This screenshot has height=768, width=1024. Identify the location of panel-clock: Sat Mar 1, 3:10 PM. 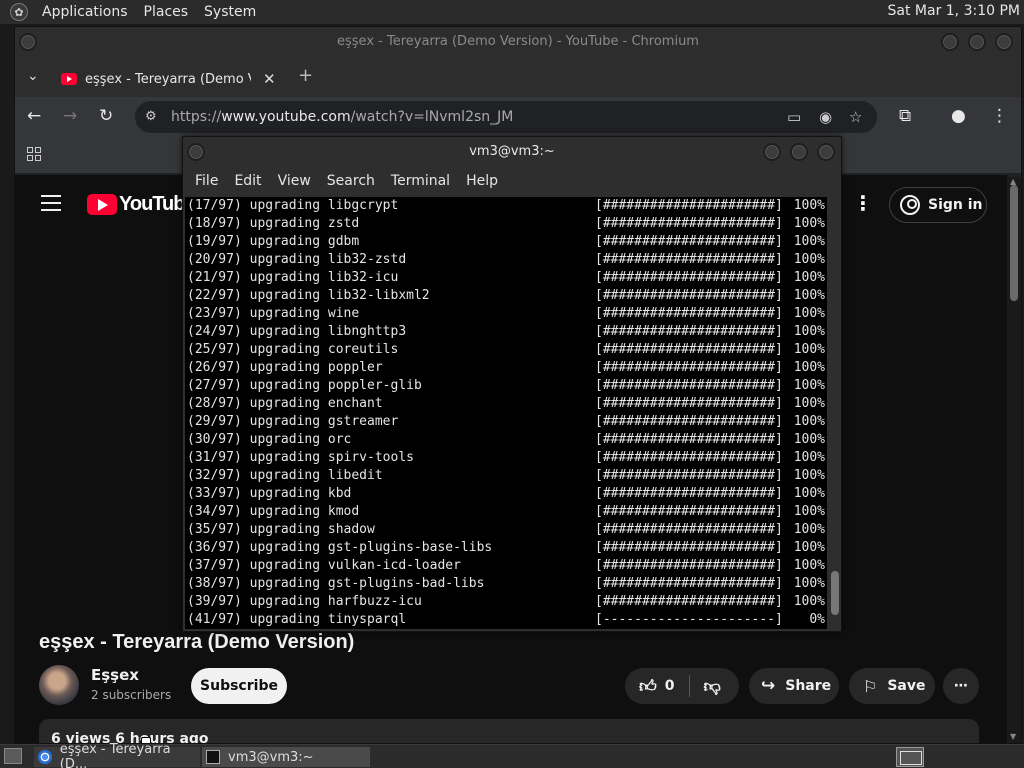
(954, 11).